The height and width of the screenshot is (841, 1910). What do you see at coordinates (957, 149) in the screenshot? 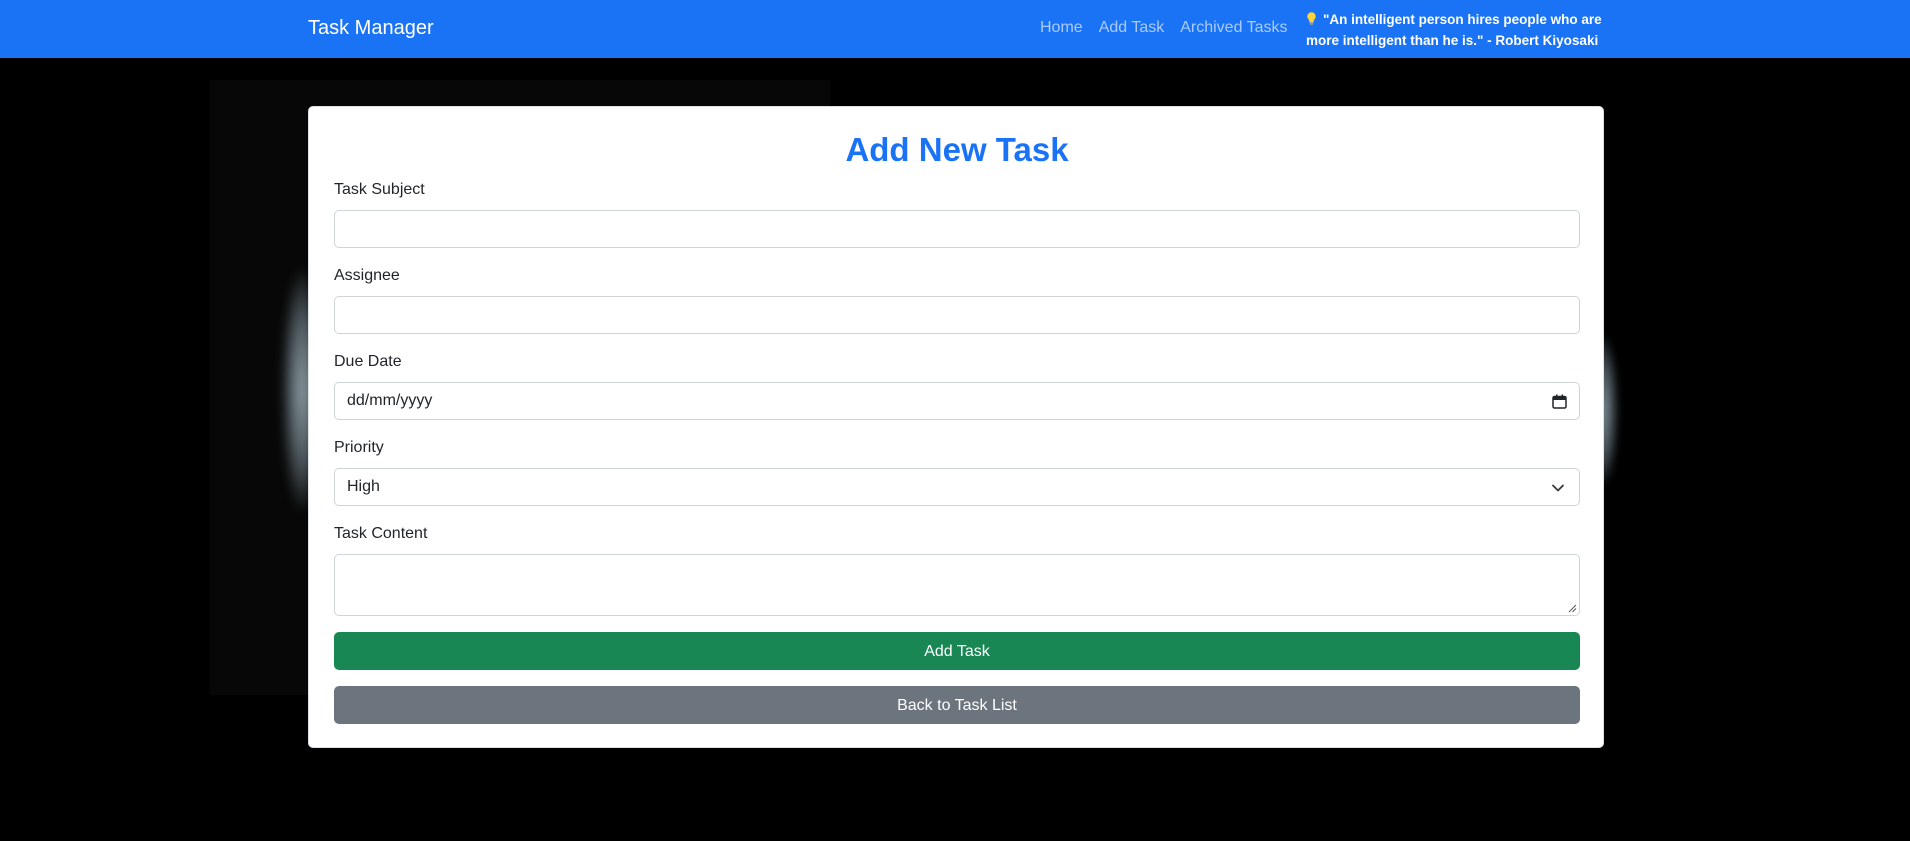
I see `page-title: Add New Task` at bounding box center [957, 149].